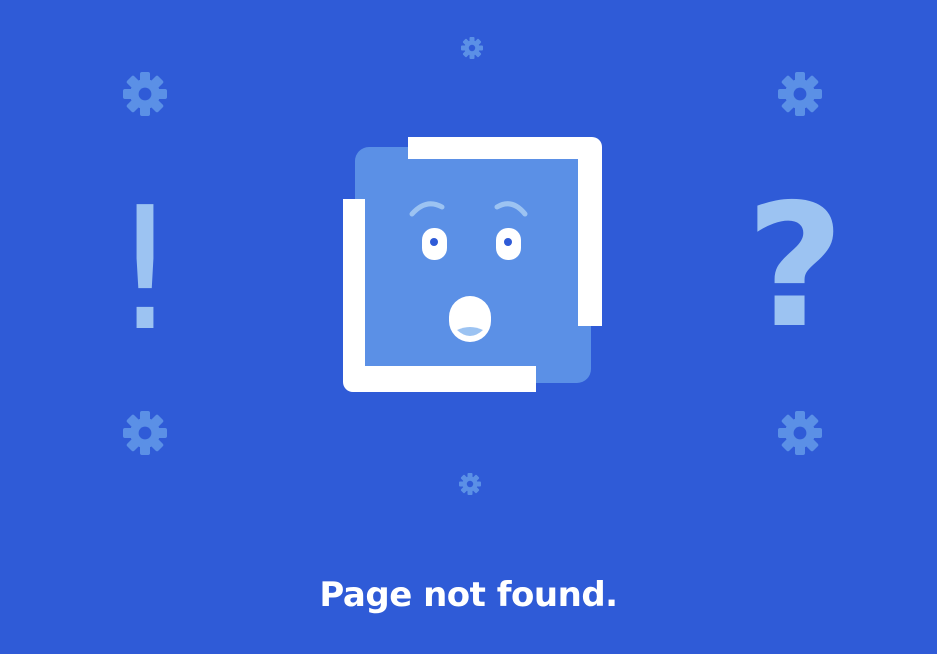 The height and width of the screenshot is (654, 937). I want to click on exclamation-mark: !, so click(145, 270).